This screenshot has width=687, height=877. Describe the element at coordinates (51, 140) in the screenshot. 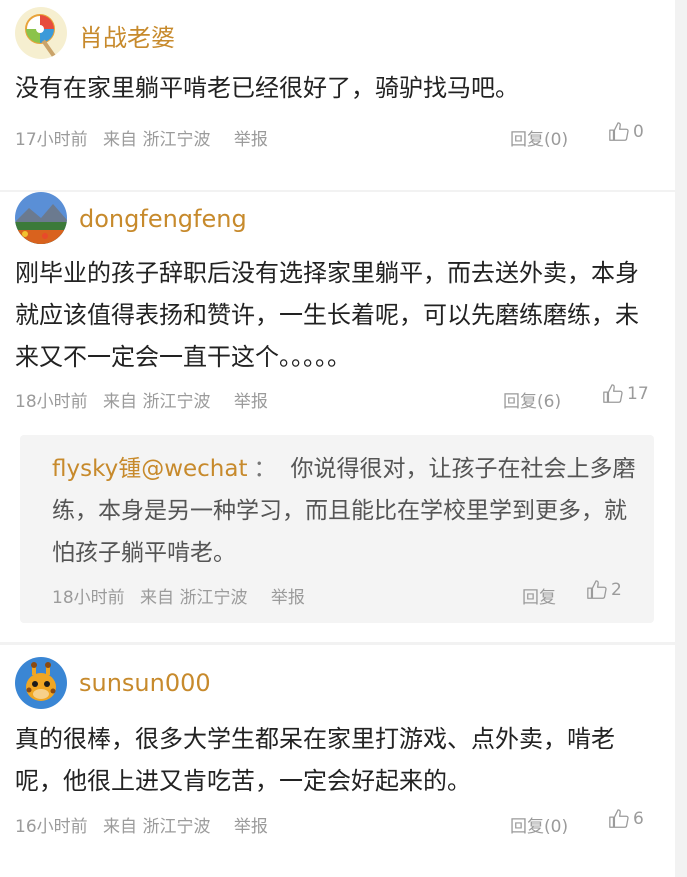

I see `comment-time: 17小时前` at that location.